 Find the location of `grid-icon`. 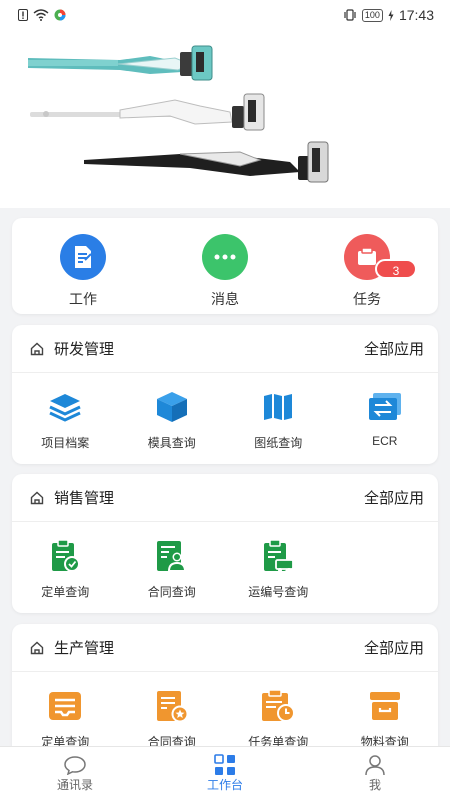

grid-icon is located at coordinates (224, 764).